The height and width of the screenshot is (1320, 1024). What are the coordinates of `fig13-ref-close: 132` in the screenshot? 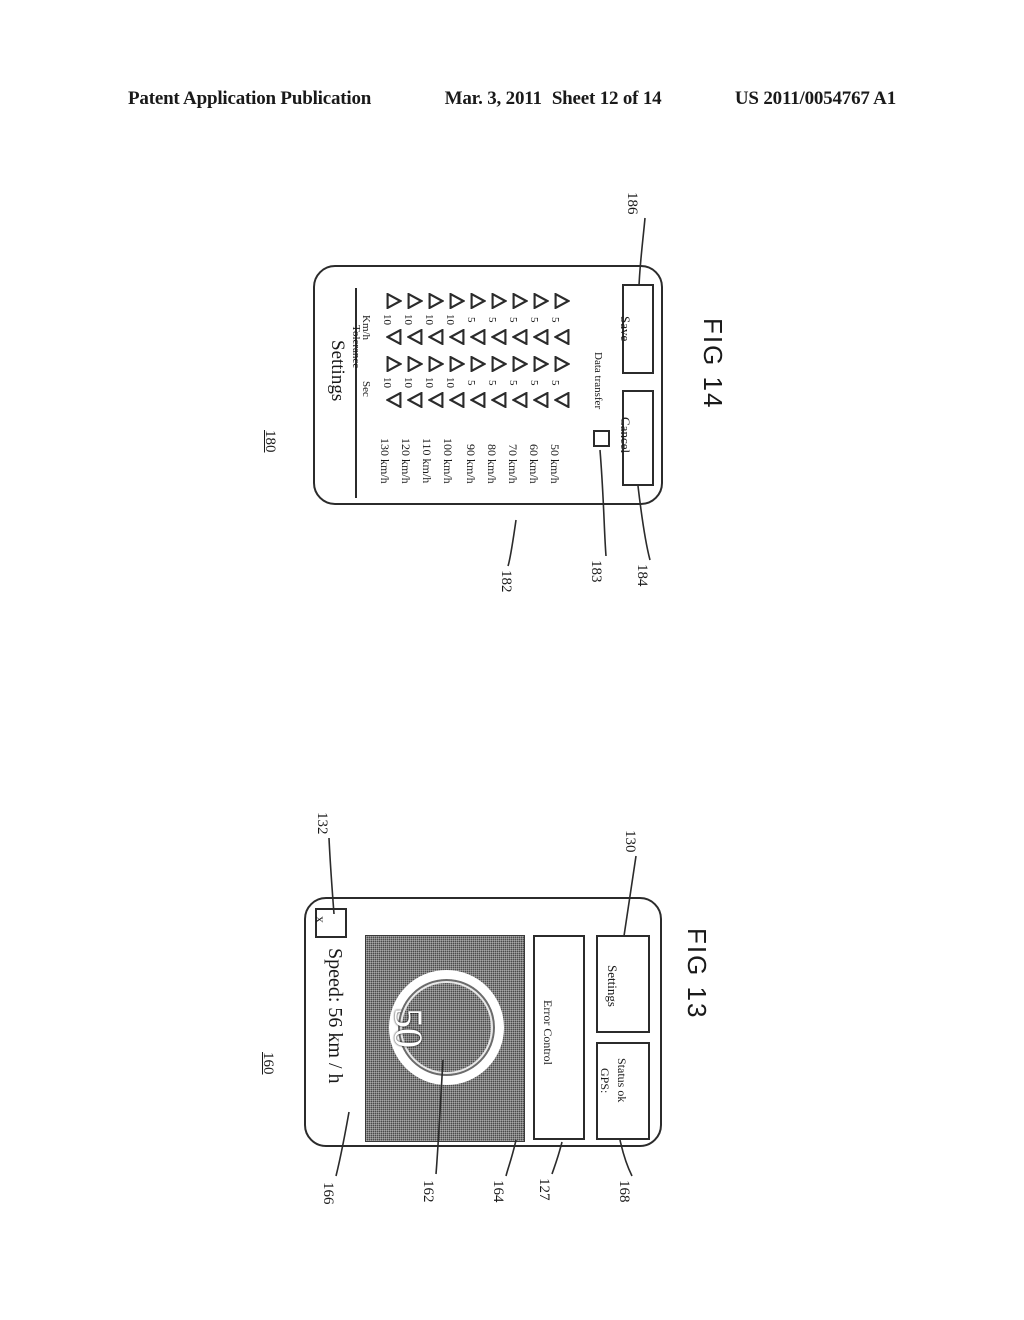 It's located at (322, 823).